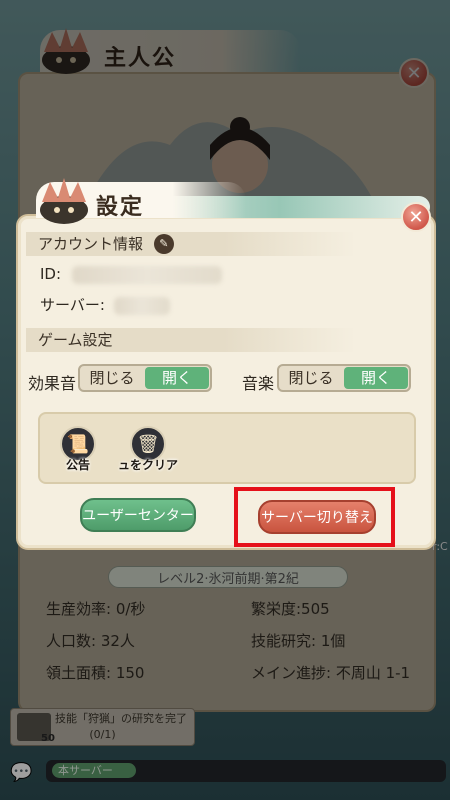 The image size is (450, 800). I want to click on account-info-label: アカウント情報, so click(91, 244).